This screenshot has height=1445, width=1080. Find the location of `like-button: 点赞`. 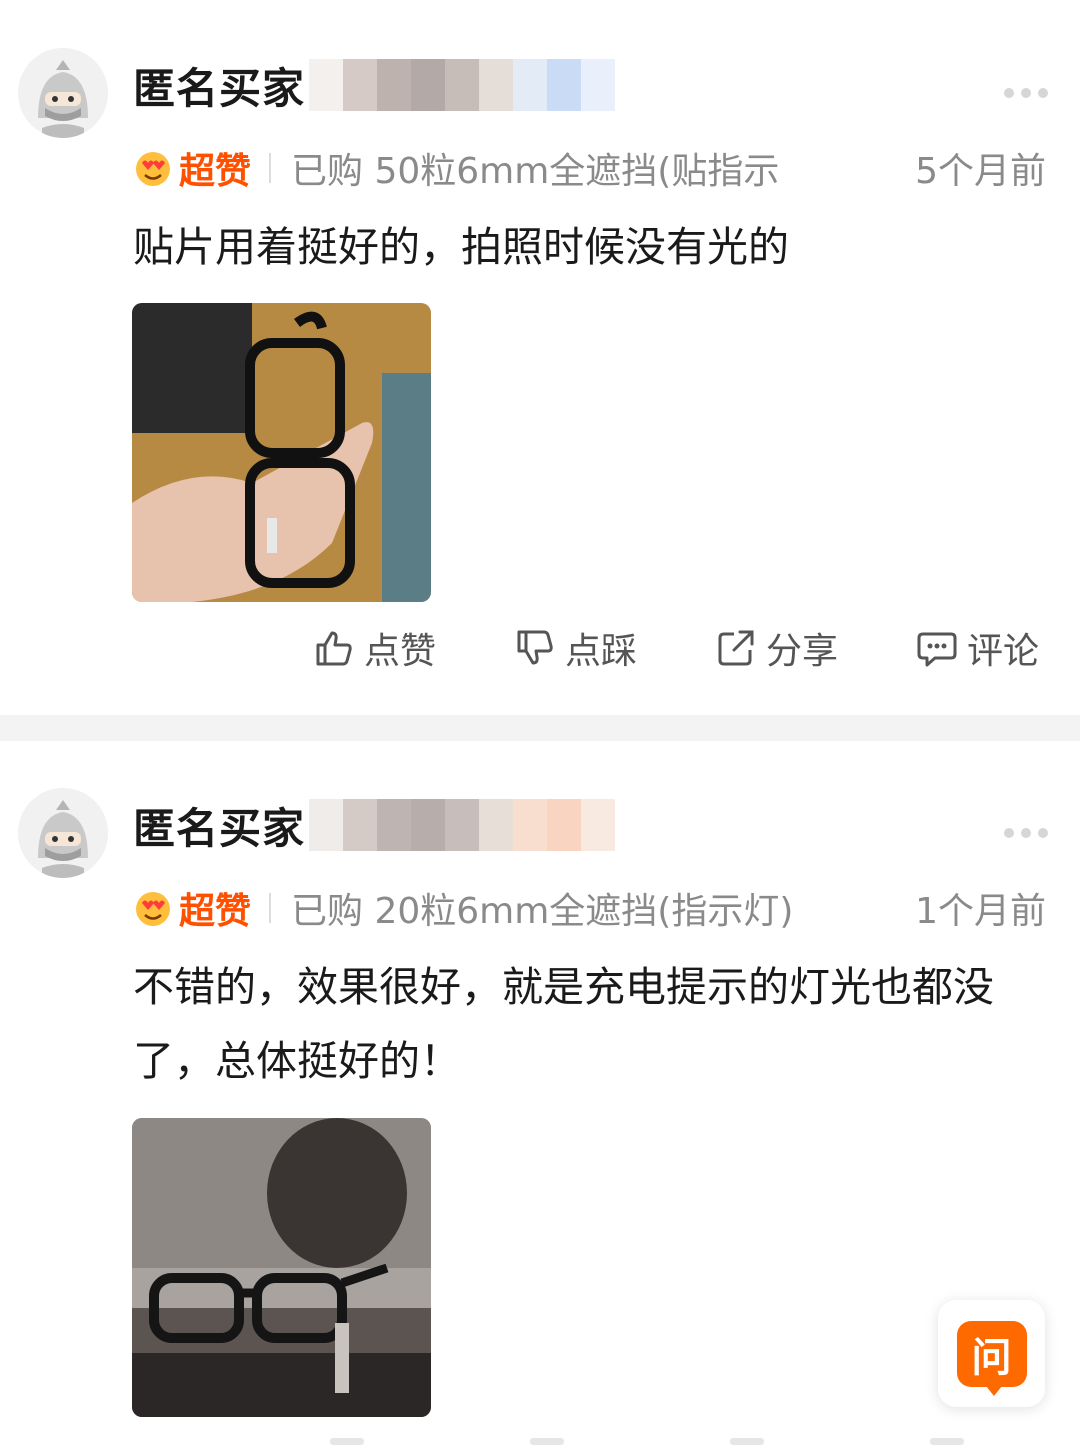

like-button: 点赞 is located at coordinates (374, 648).